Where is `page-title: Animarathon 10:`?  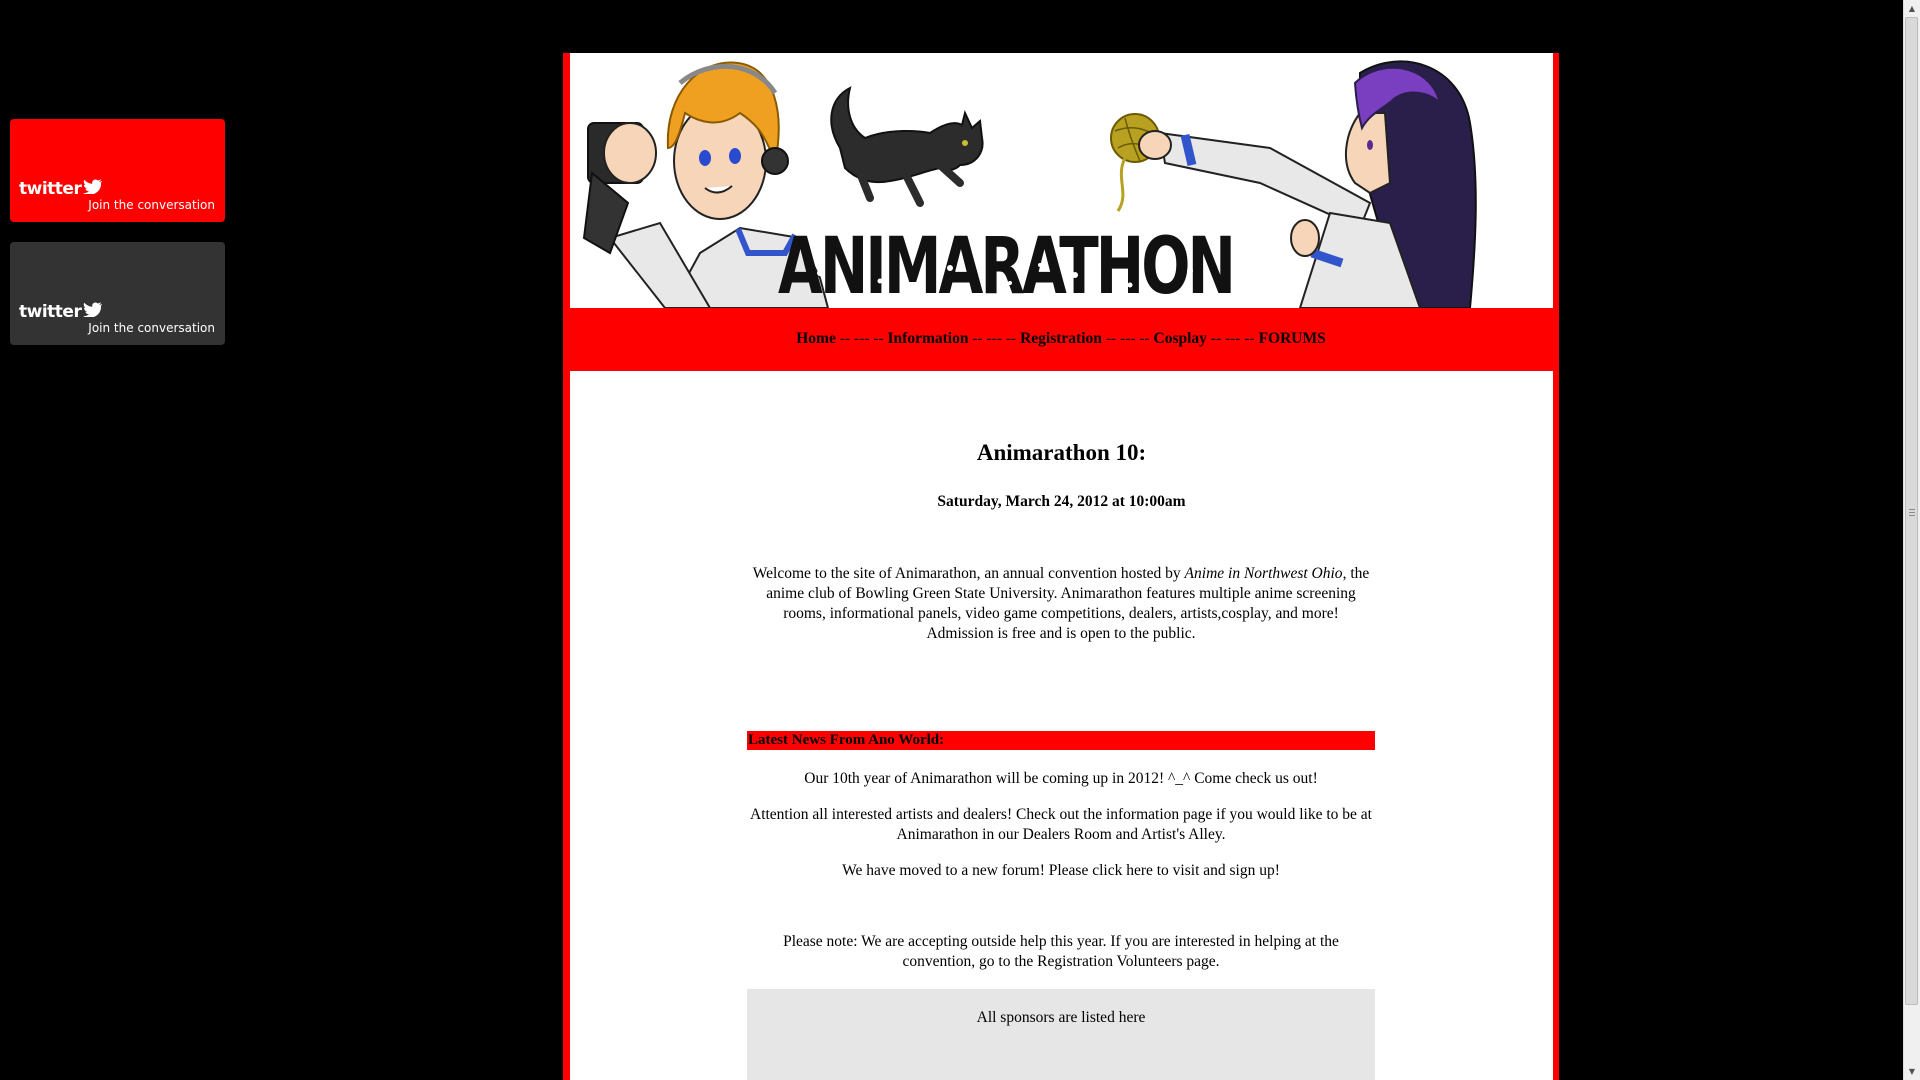
page-title: Animarathon 10: is located at coordinates (1061, 452).